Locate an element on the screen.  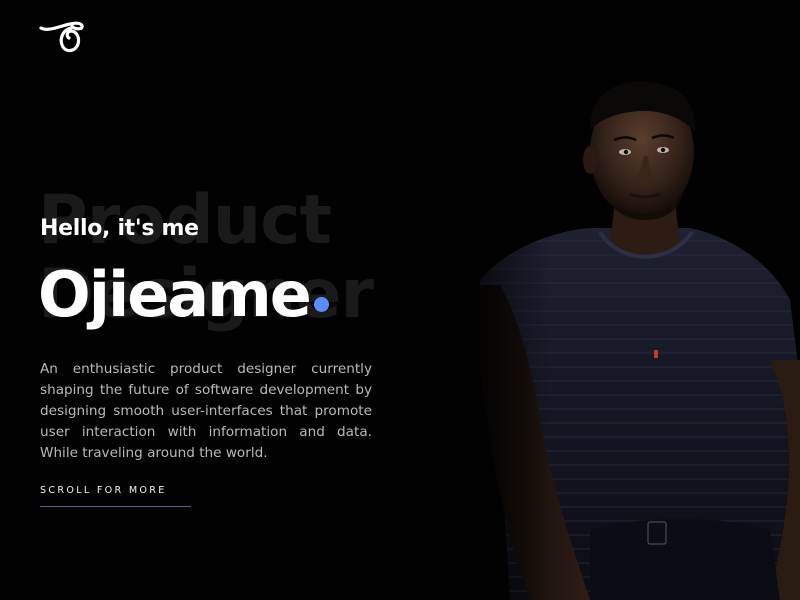
accent-dot is located at coordinates (321, 304).